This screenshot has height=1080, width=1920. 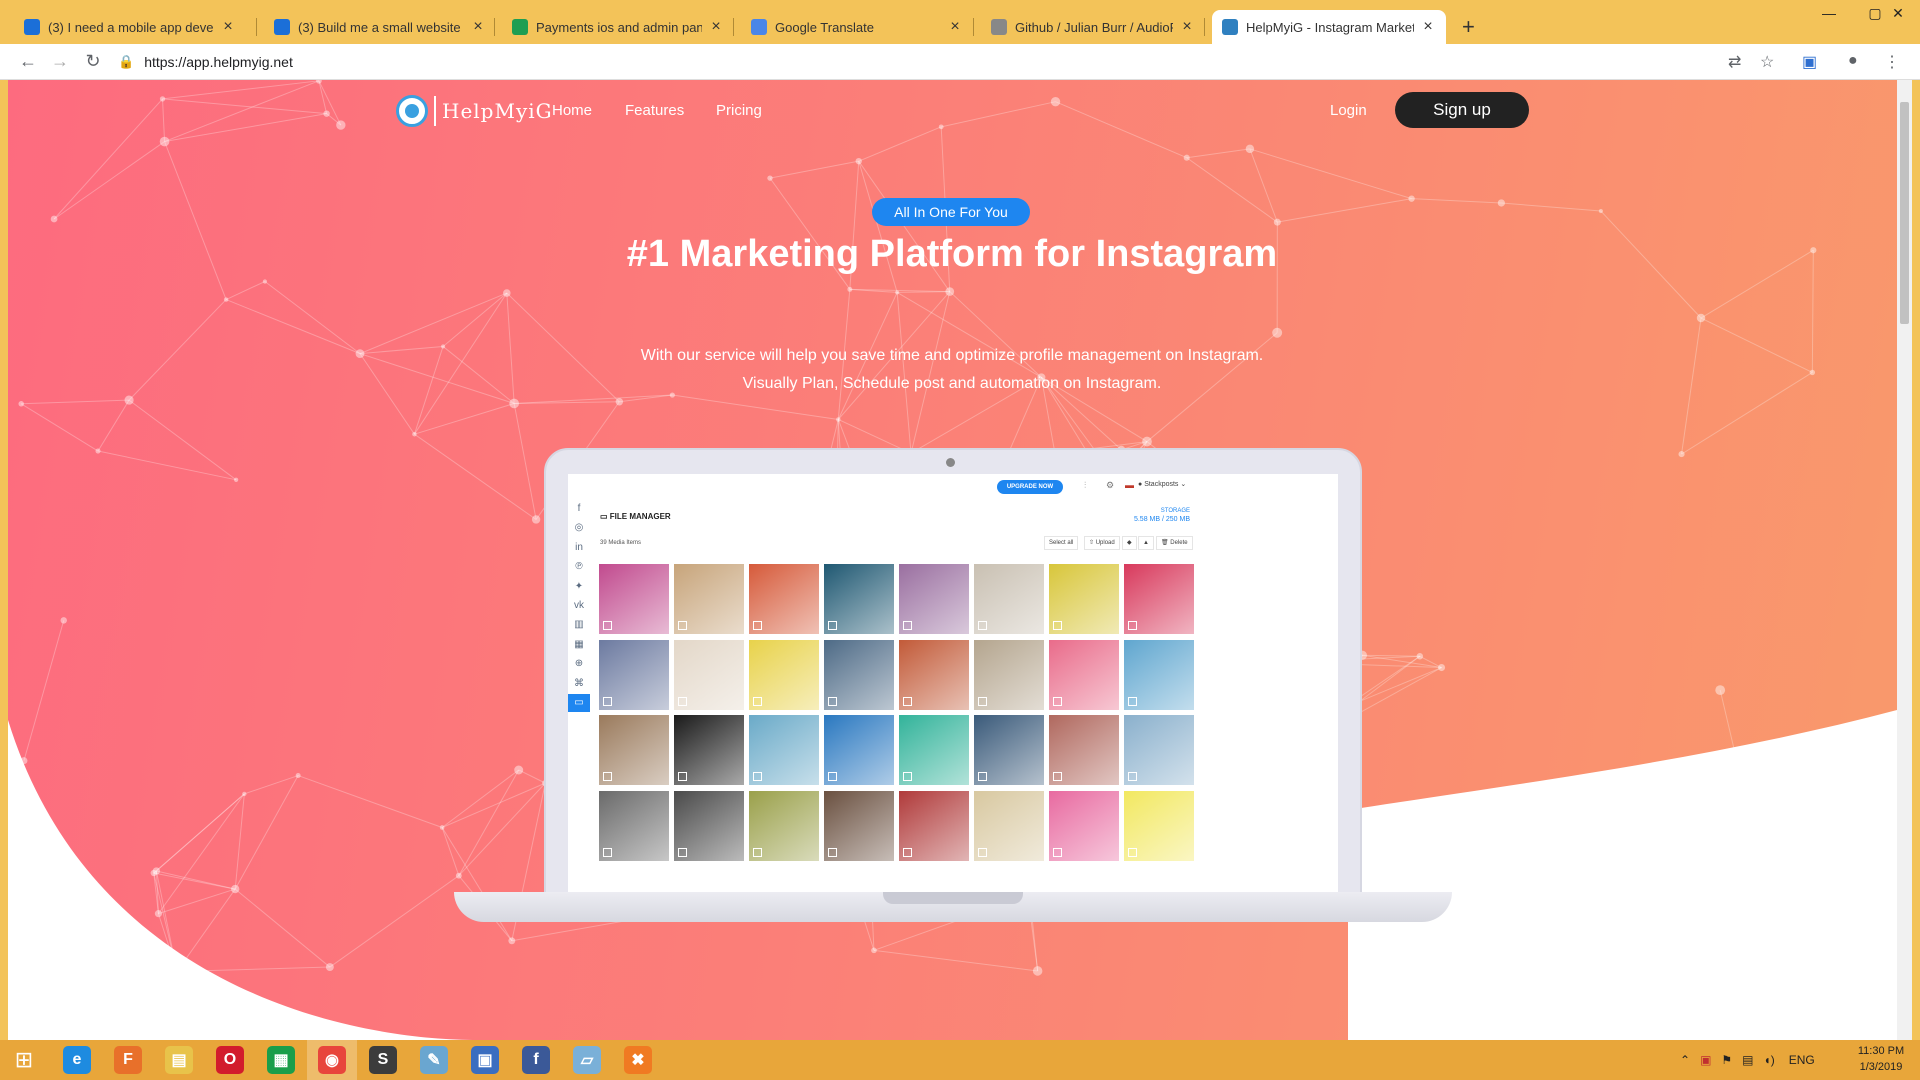 What do you see at coordinates (579, 645) in the screenshot?
I see `calendar-icon: ▦` at bounding box center [579, 645].